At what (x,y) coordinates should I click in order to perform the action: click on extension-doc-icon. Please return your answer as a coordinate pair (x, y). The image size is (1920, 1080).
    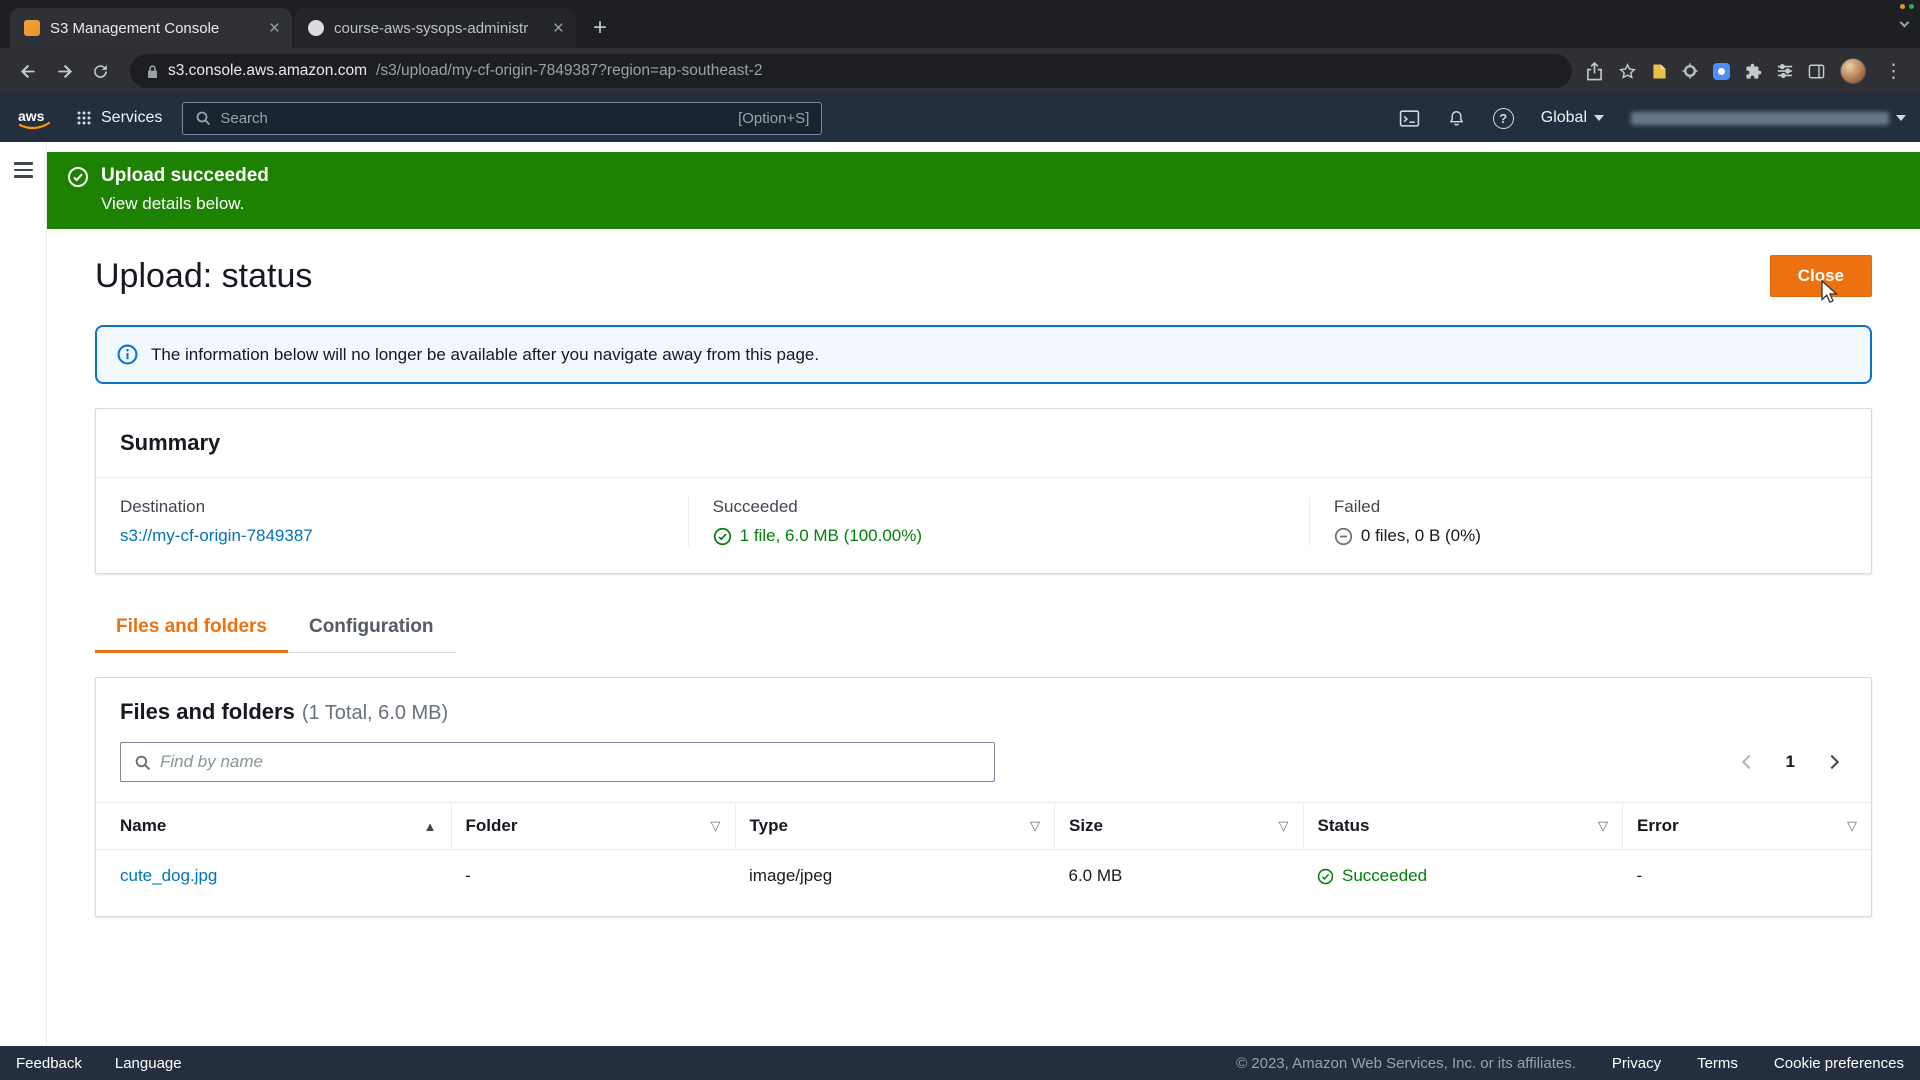
    Looking at the image, I should click on (1659, 71).